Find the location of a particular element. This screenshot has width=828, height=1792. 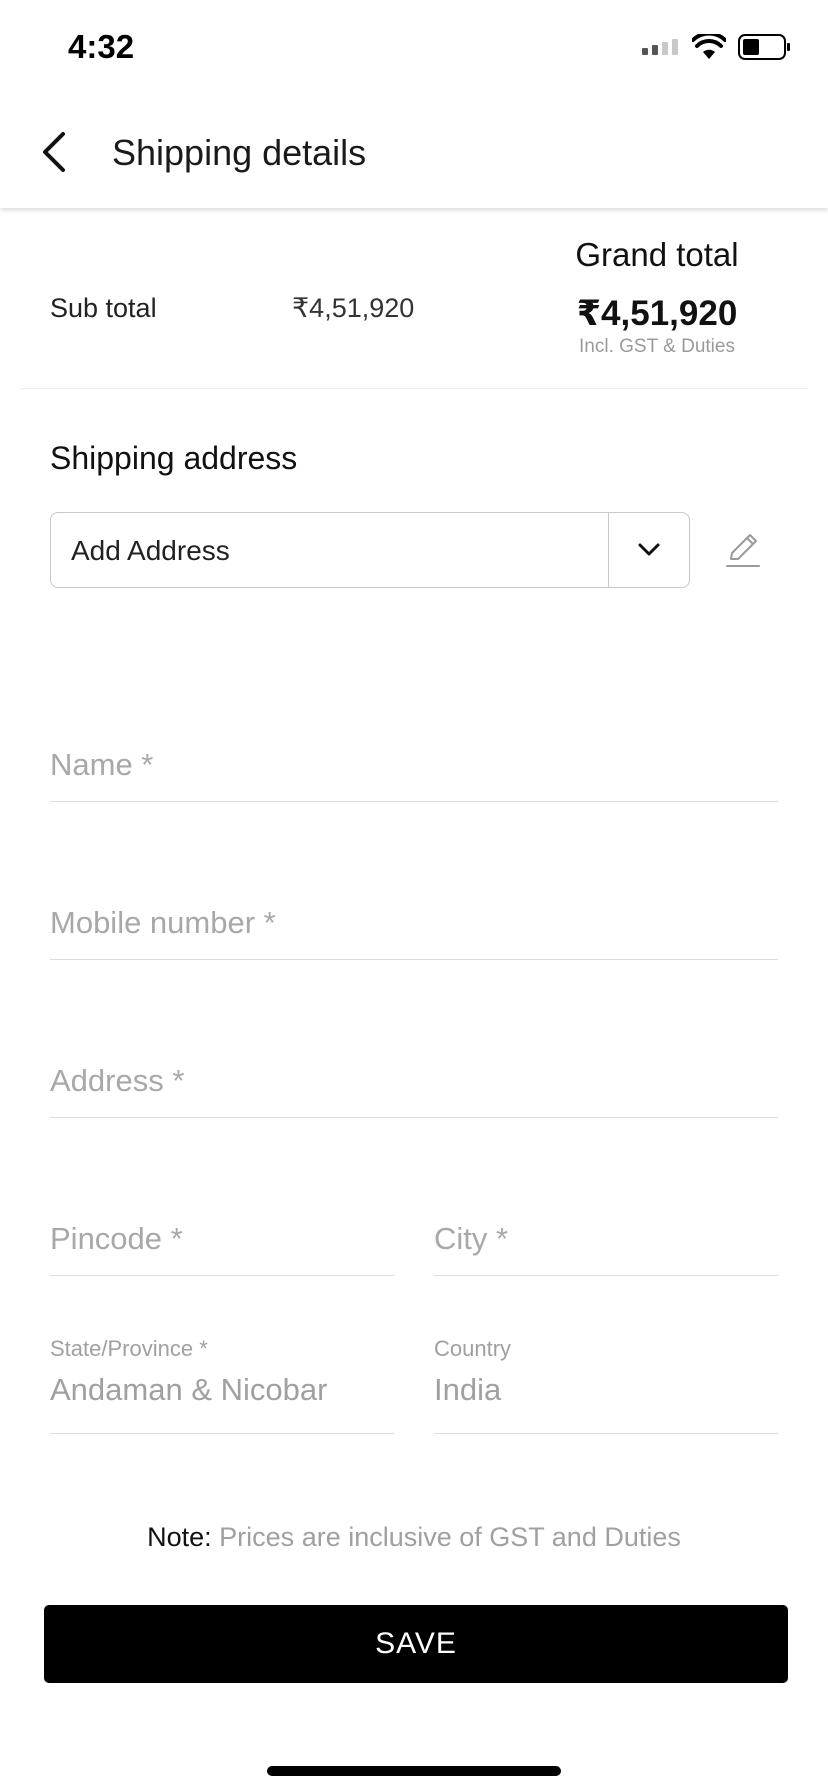

totals-divider is located at coordinates (414, 388).